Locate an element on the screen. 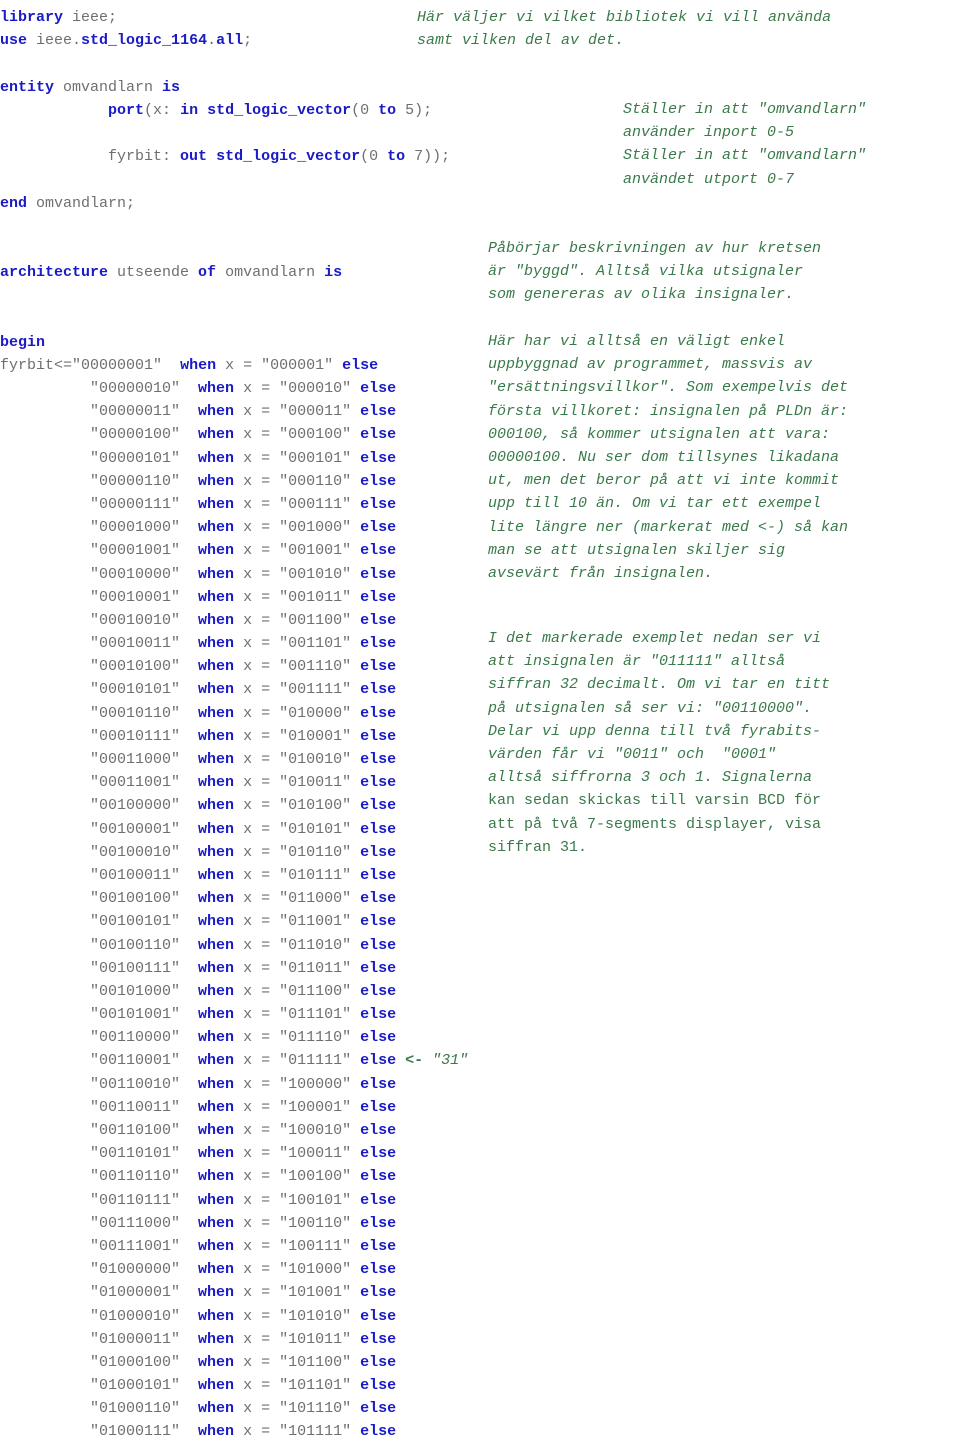 This screenshot has height=1447, width=960. output-value-token: "00000001" is located at coordinates (117, 365).